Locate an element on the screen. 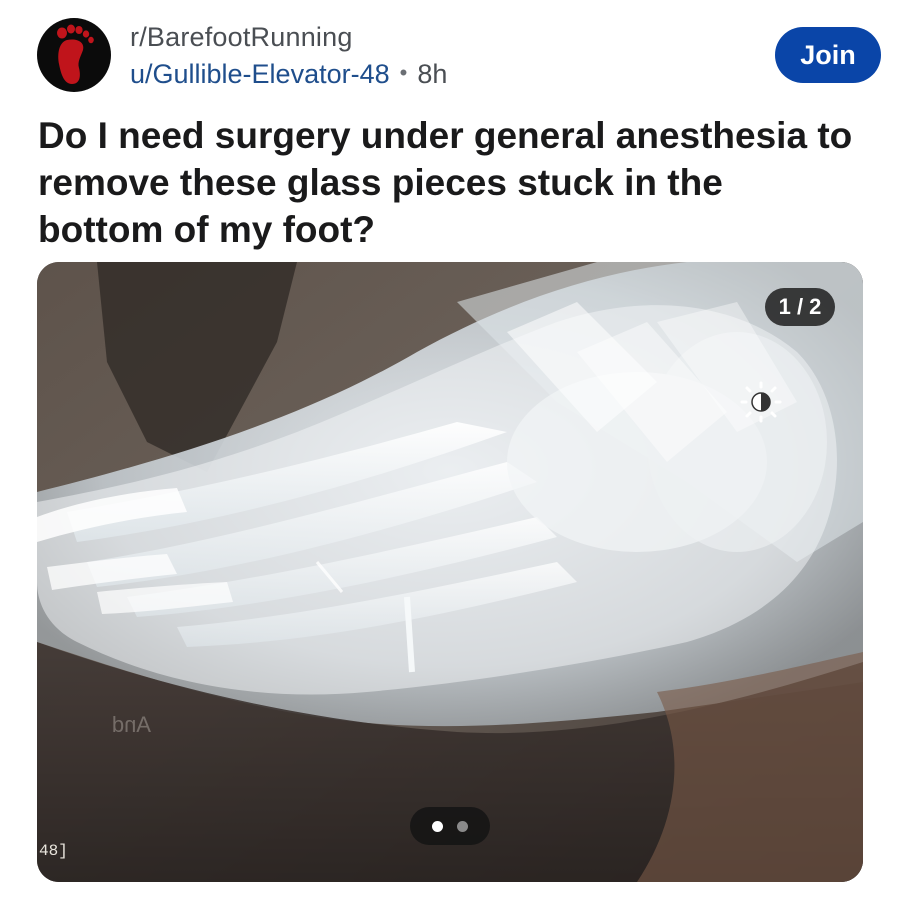  gallery-pager is located at coordinates (450, 826).